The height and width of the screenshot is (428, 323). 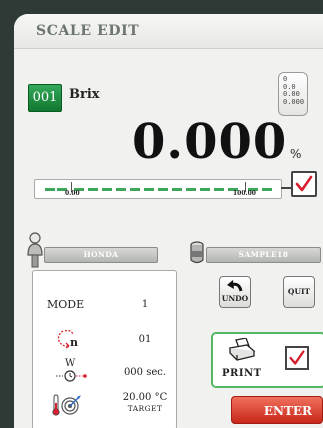 I want to click on measured-value: 0.000, so click(x=210, y=142).